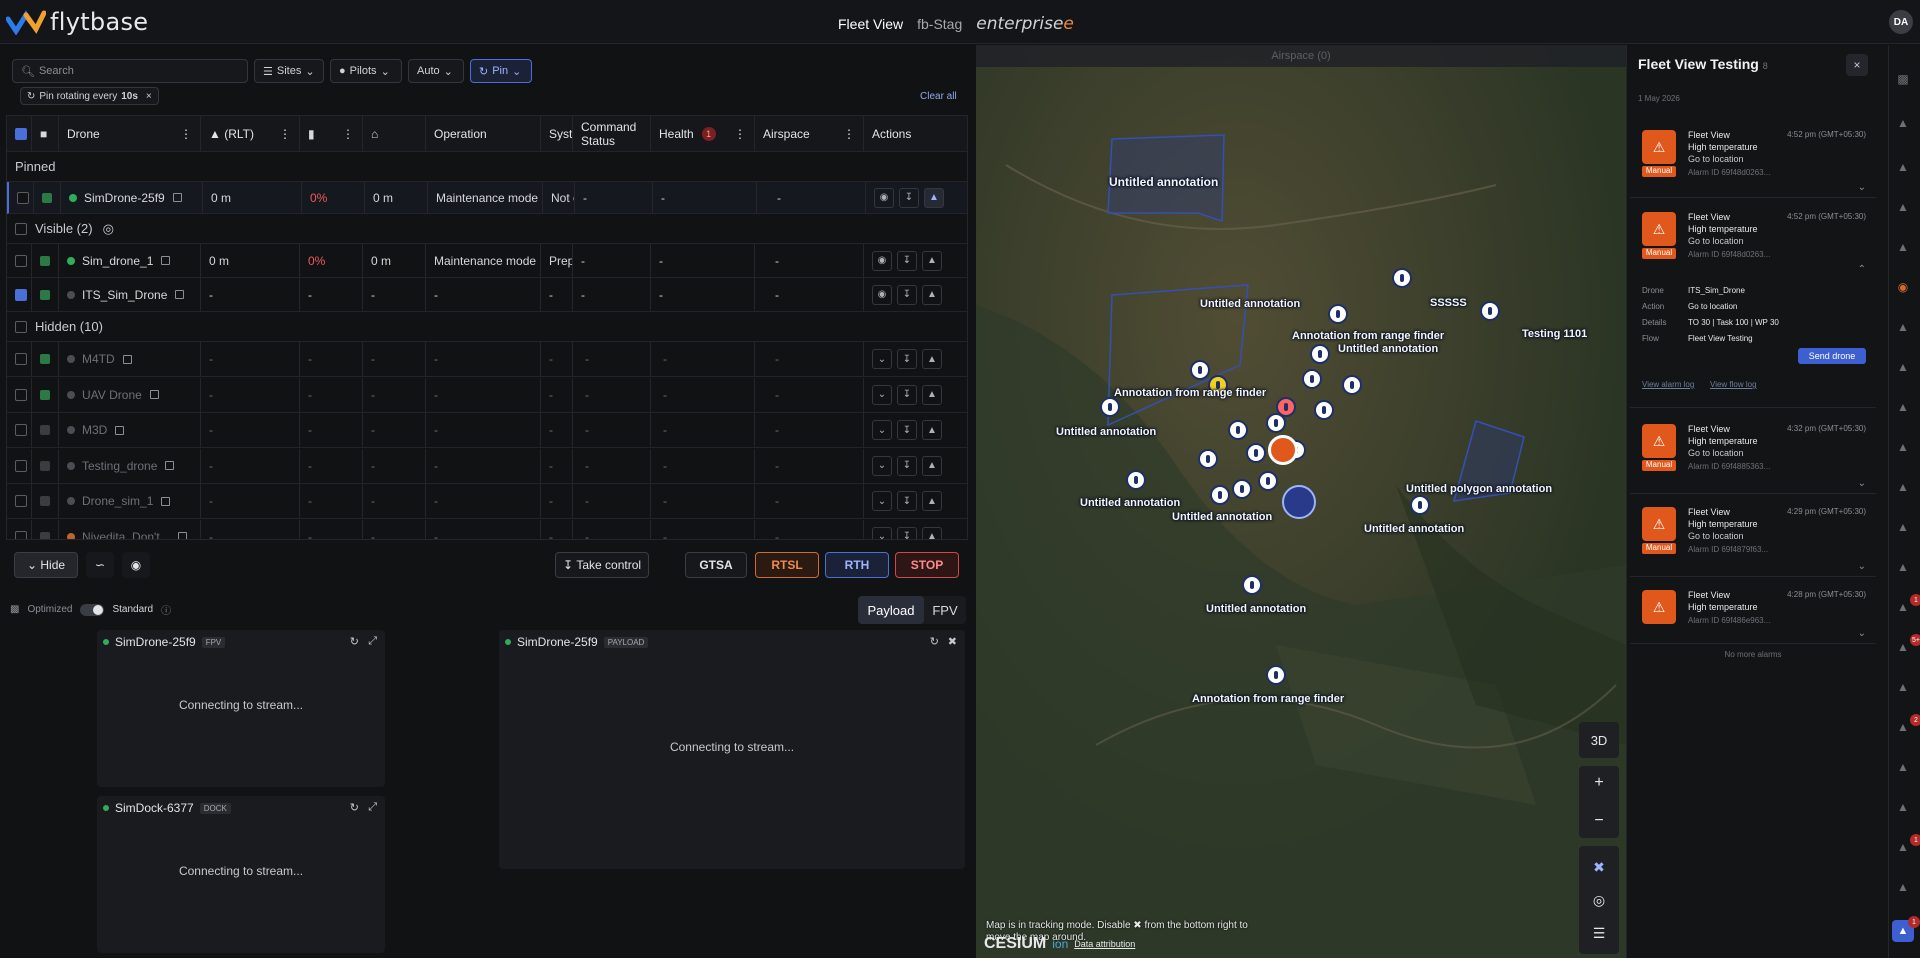 The width and height of the screenshot is (1920, 958). What do you see at coordinates (1862, 269) in the screenshot?
I see `chevron-up-icon: ⌃` at bounding box center [1862, 269].